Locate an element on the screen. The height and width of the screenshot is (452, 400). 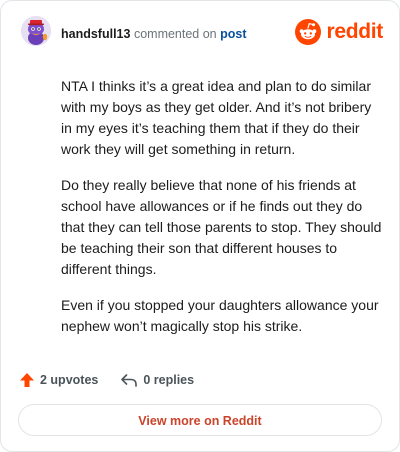
reply-button: 0 replies is located at coordinates (157, 380).